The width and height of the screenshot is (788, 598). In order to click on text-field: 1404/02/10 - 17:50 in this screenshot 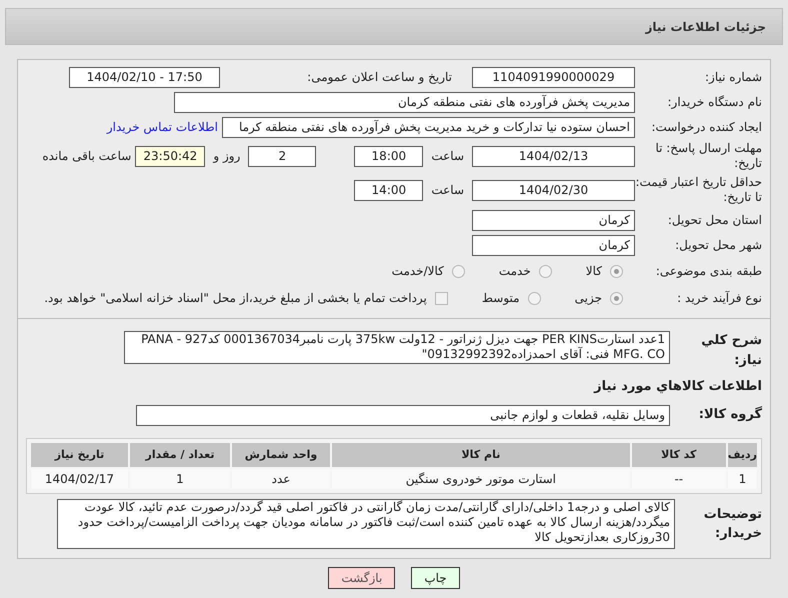, I will do `click(144, 77)`.